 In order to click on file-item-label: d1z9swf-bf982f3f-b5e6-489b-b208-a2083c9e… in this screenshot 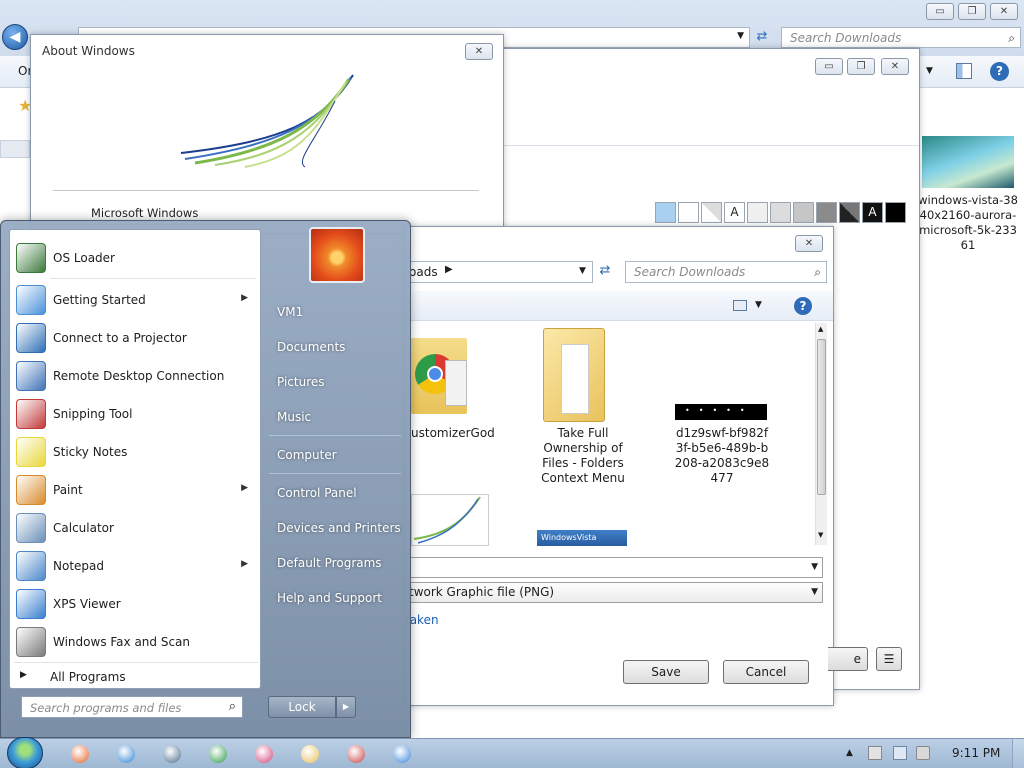, I will do `click(722, 456)`.